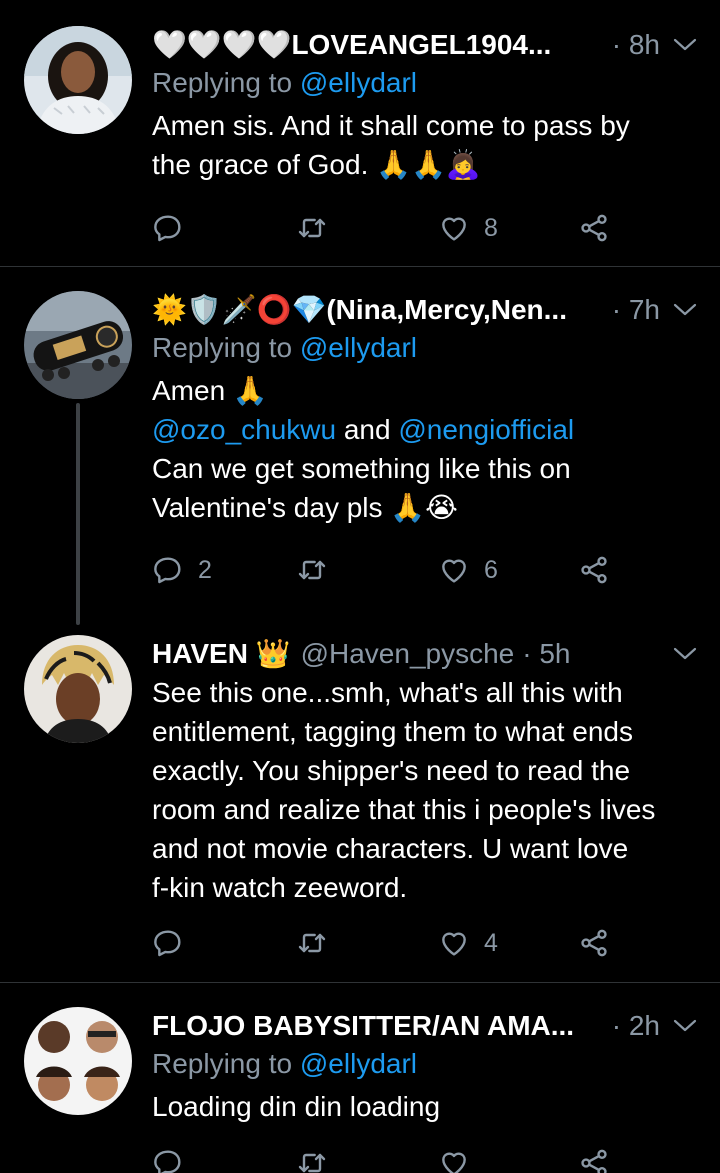 The width and height of the screenshot is (720, 1173). I want to click on like-button, so click(454, 1158).